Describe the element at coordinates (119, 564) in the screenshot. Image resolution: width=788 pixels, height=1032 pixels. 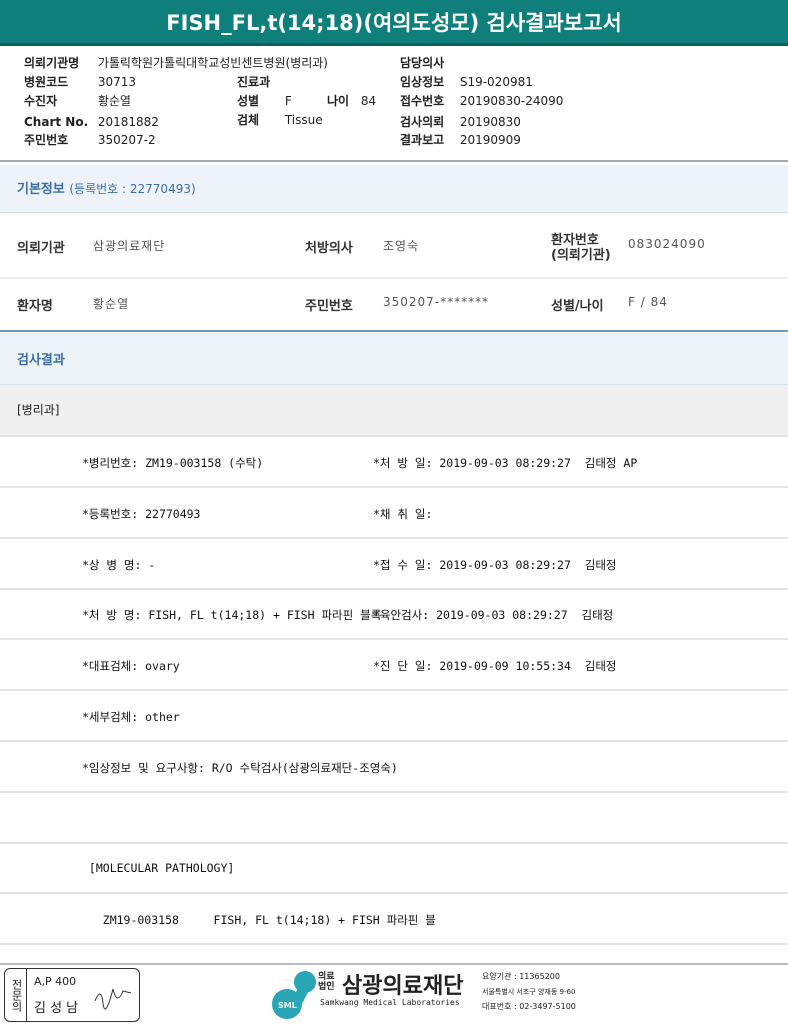
I see `result-left: *상 병 명: -` at that location.